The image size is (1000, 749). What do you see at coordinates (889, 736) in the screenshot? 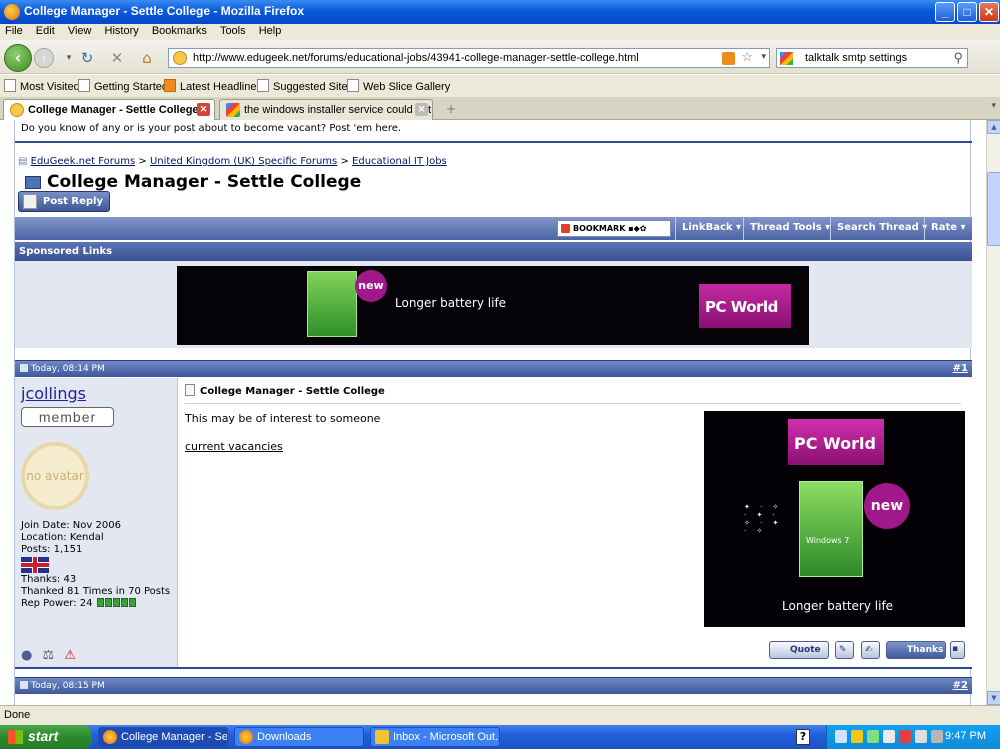
I see `update-icon` at bounding box center [889, 736].